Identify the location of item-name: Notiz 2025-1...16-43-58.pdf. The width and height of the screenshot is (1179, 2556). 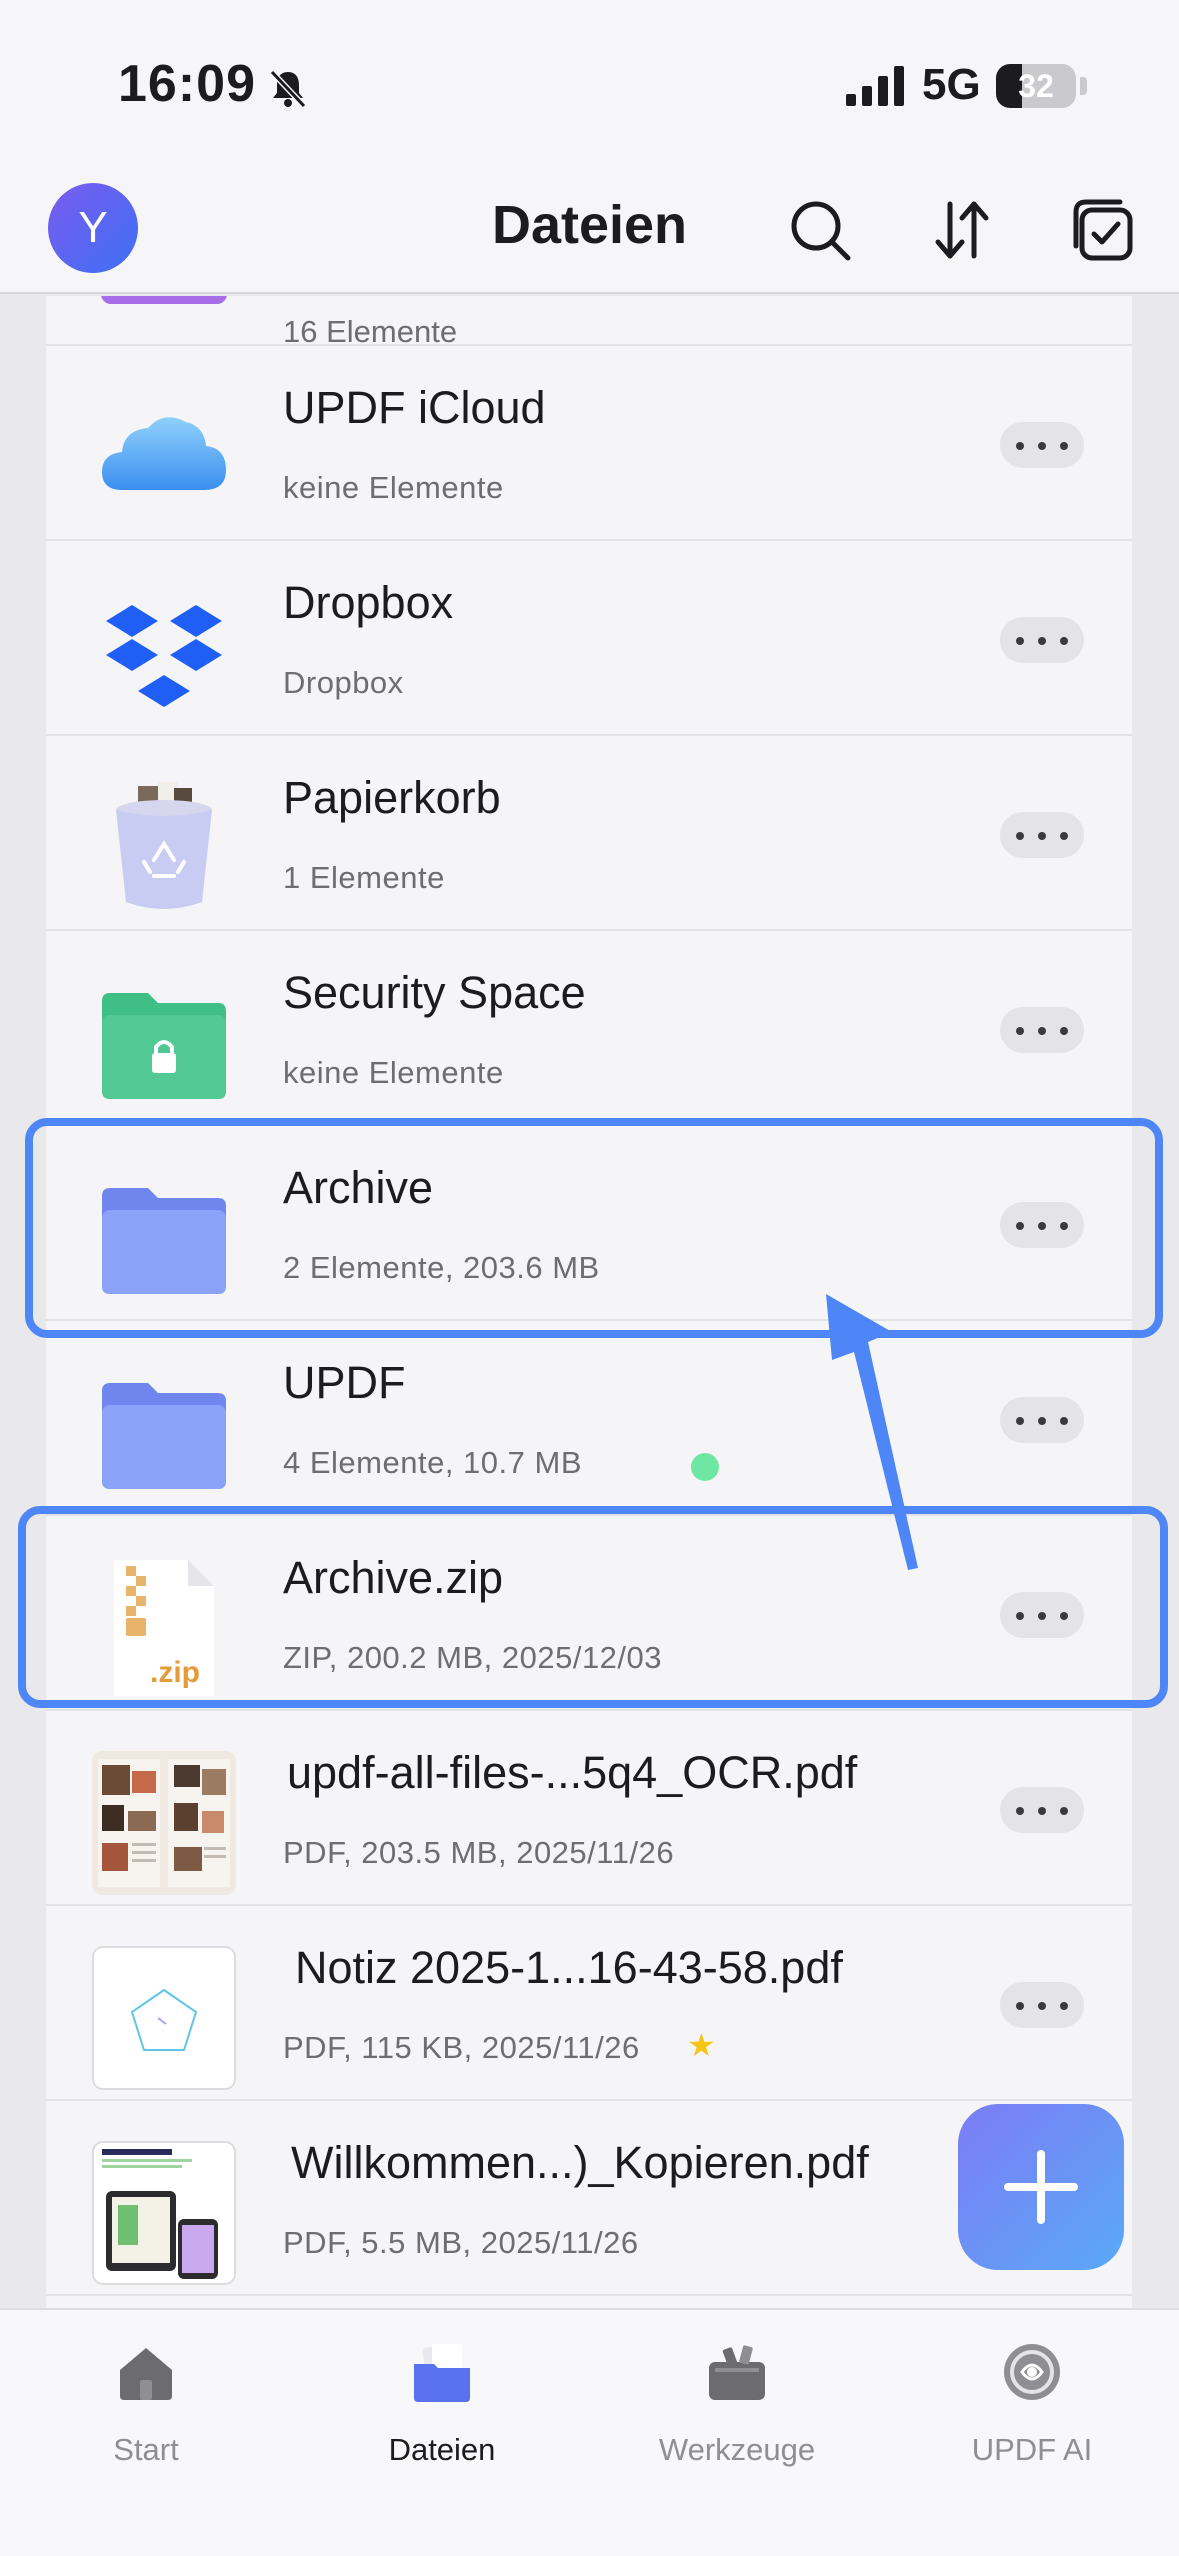
(569, 1967).